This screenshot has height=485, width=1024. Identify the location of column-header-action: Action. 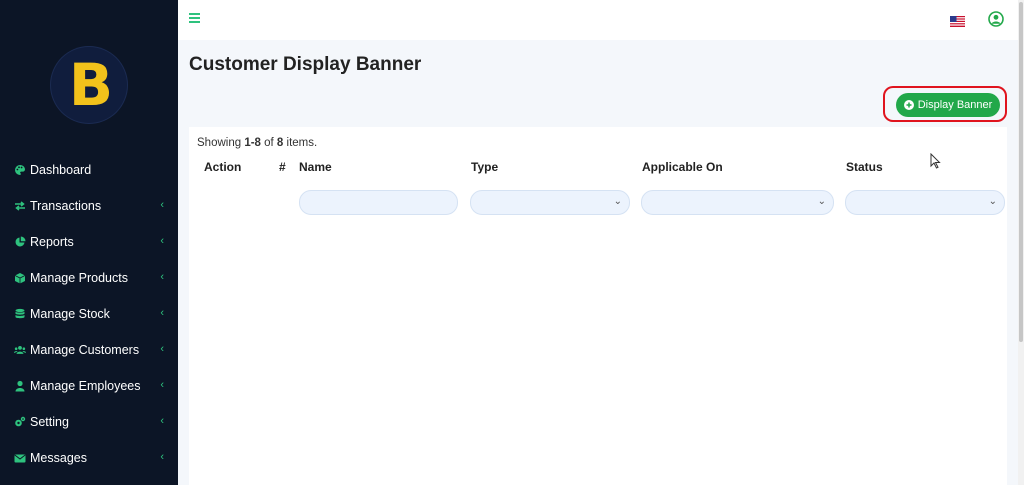
(223, 167).